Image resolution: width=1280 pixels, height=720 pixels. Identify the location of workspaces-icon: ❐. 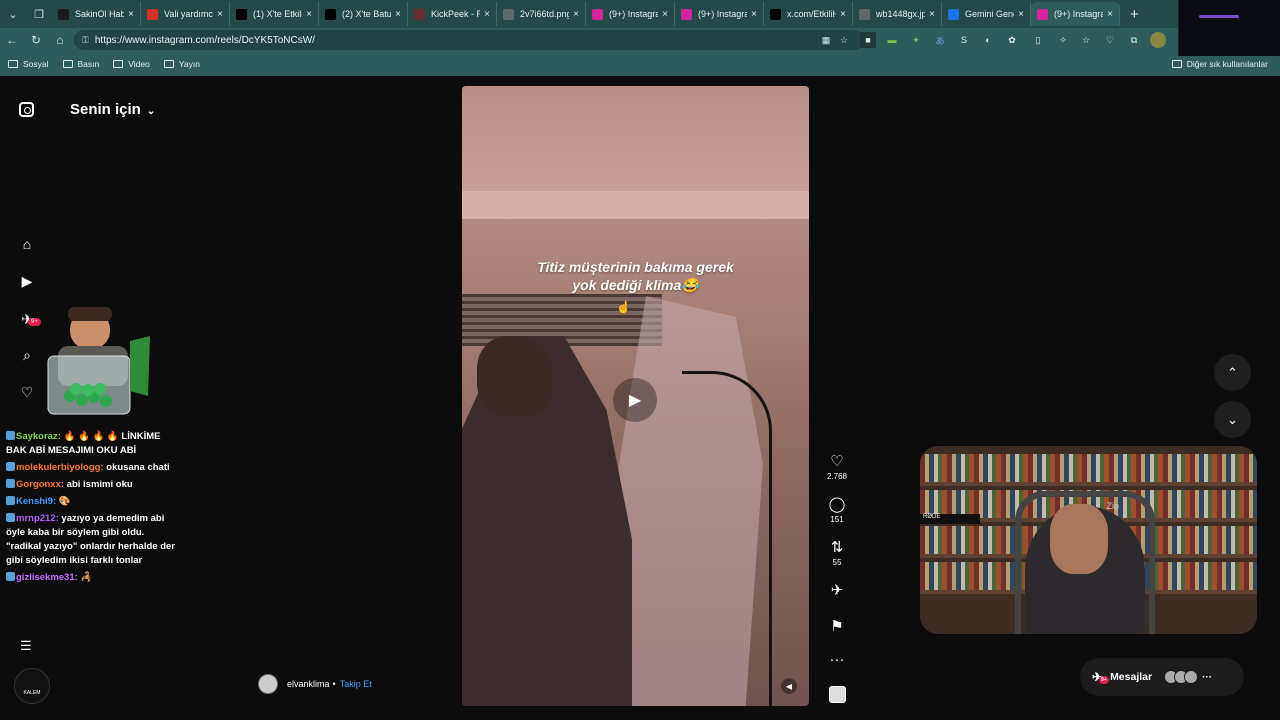
(39, 14).